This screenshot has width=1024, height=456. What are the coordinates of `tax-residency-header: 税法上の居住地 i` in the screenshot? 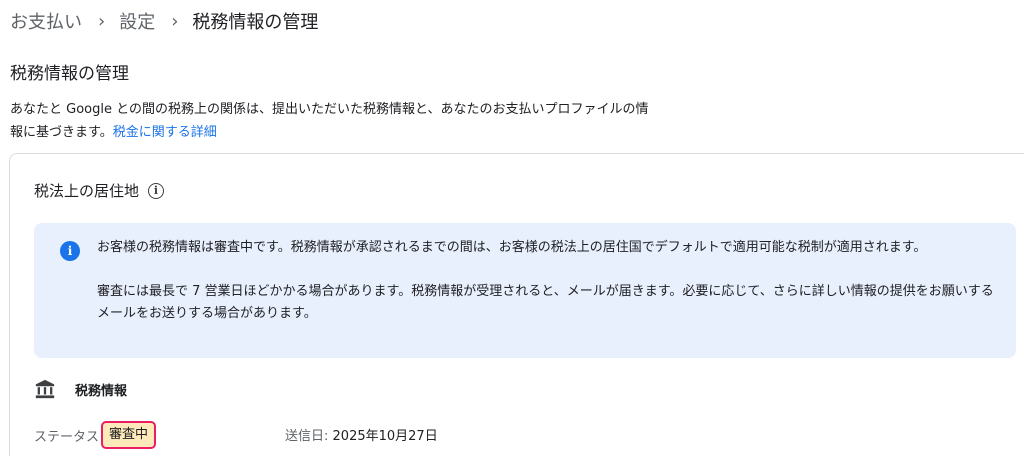 It's located at (99, 190).